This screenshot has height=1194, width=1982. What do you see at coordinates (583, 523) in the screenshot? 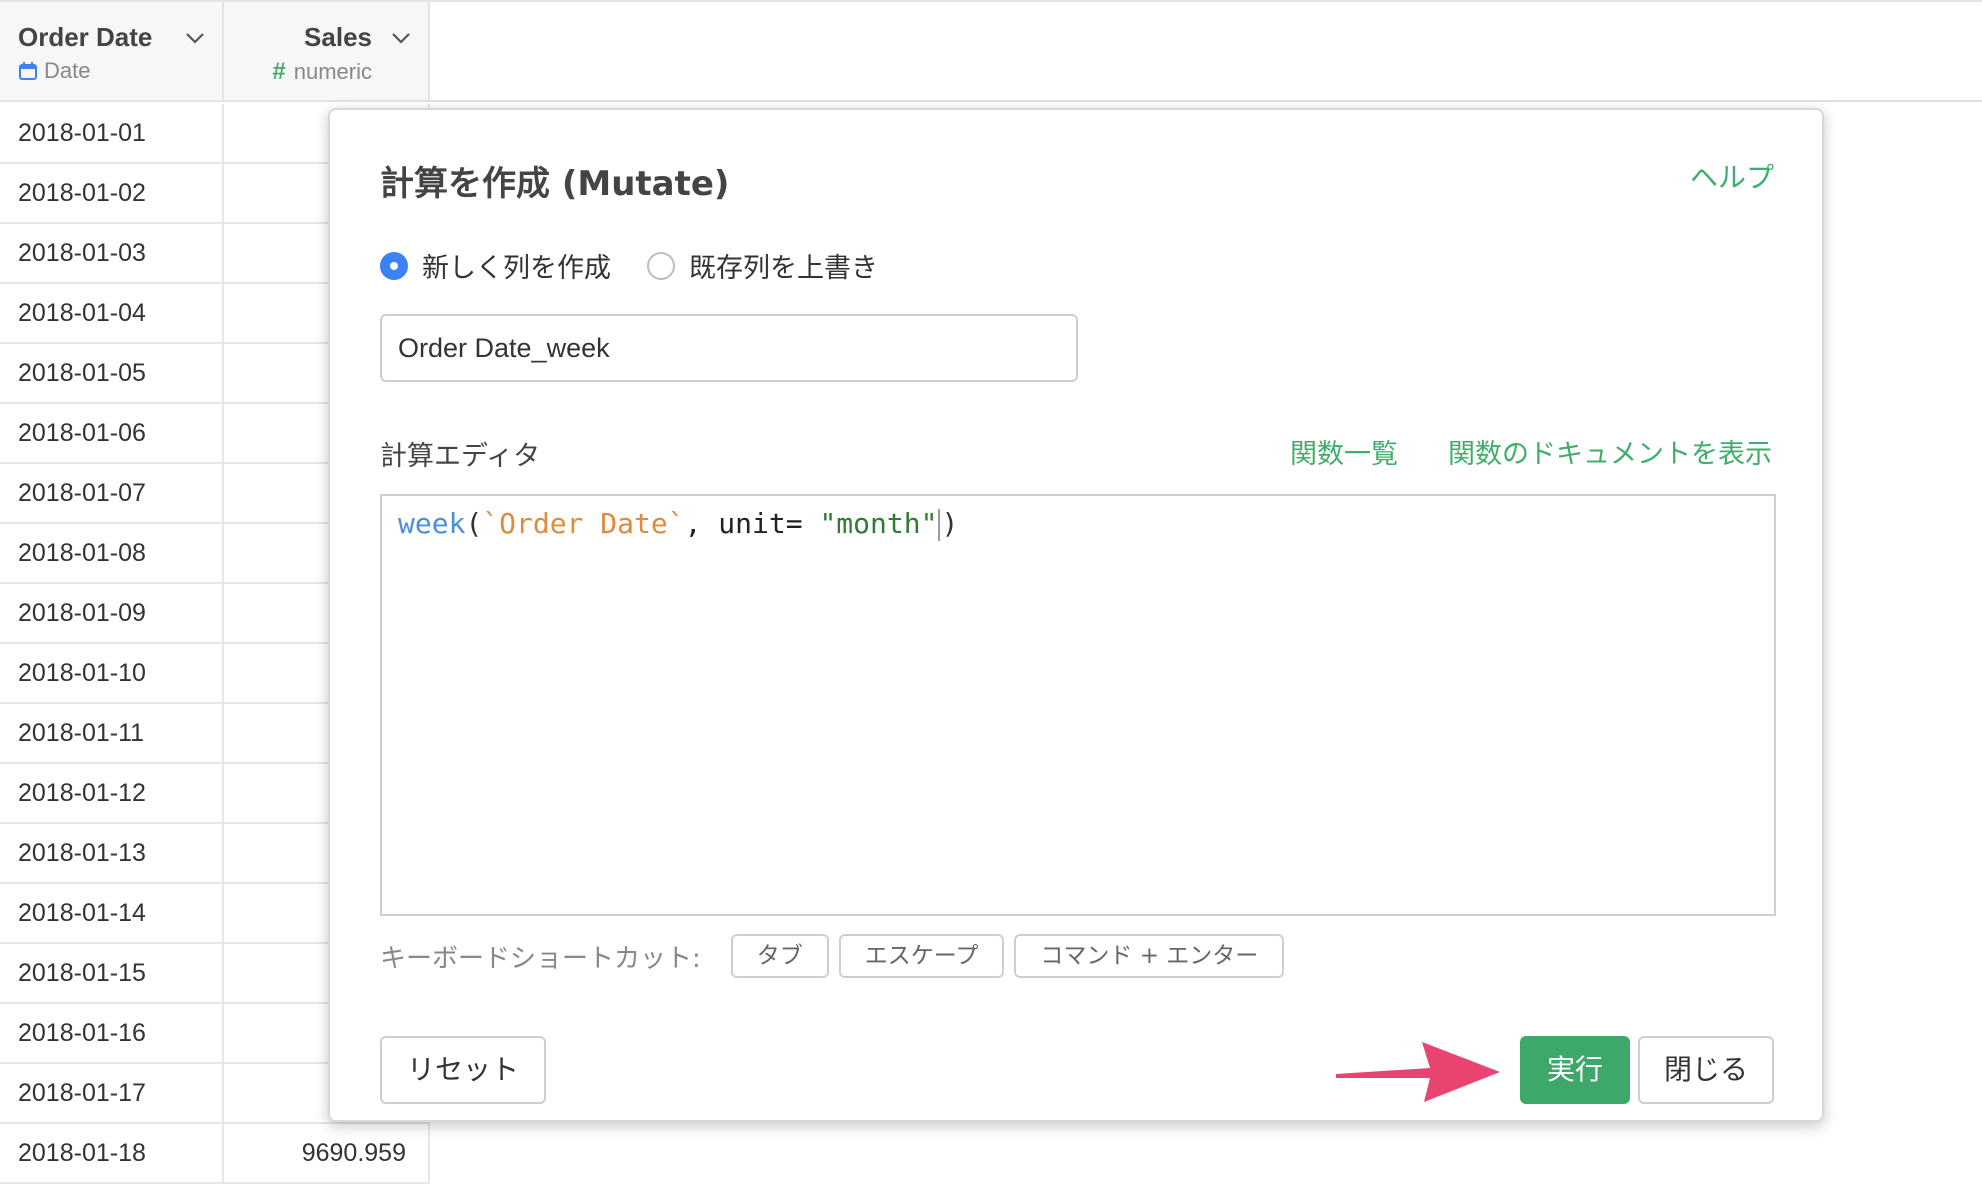
I see `code-token-field: `Order Date`` at bounding box center [583, 523].